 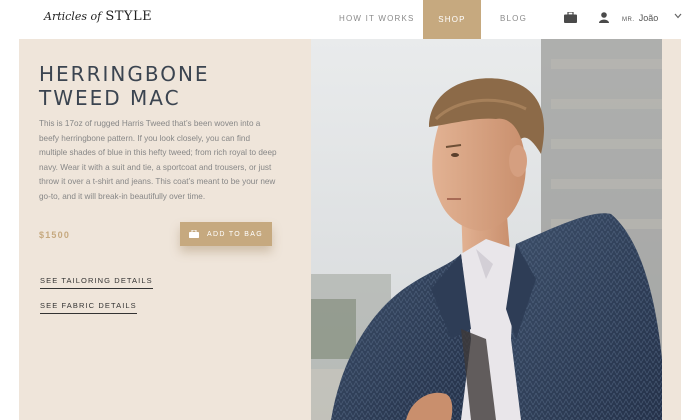 I want to click on nav-shop-label: SHOP, so click(x=452, y=19).